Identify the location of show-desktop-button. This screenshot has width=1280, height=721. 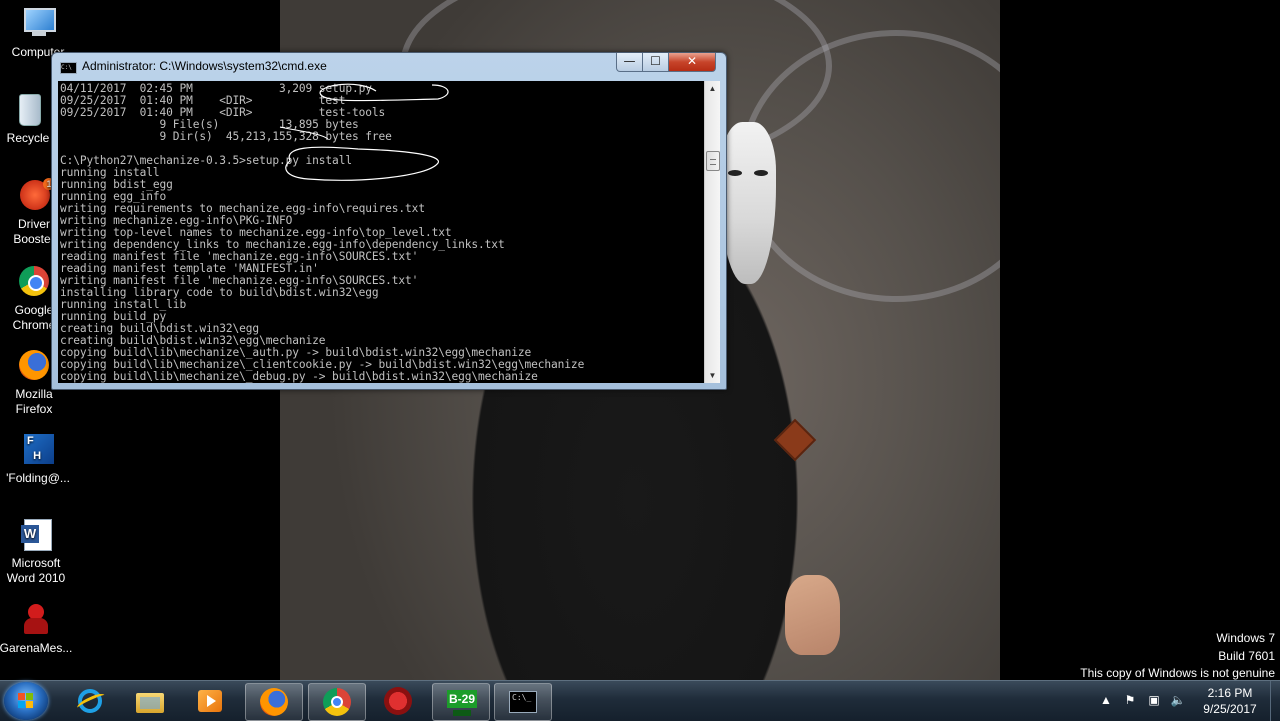
(1275, 701).